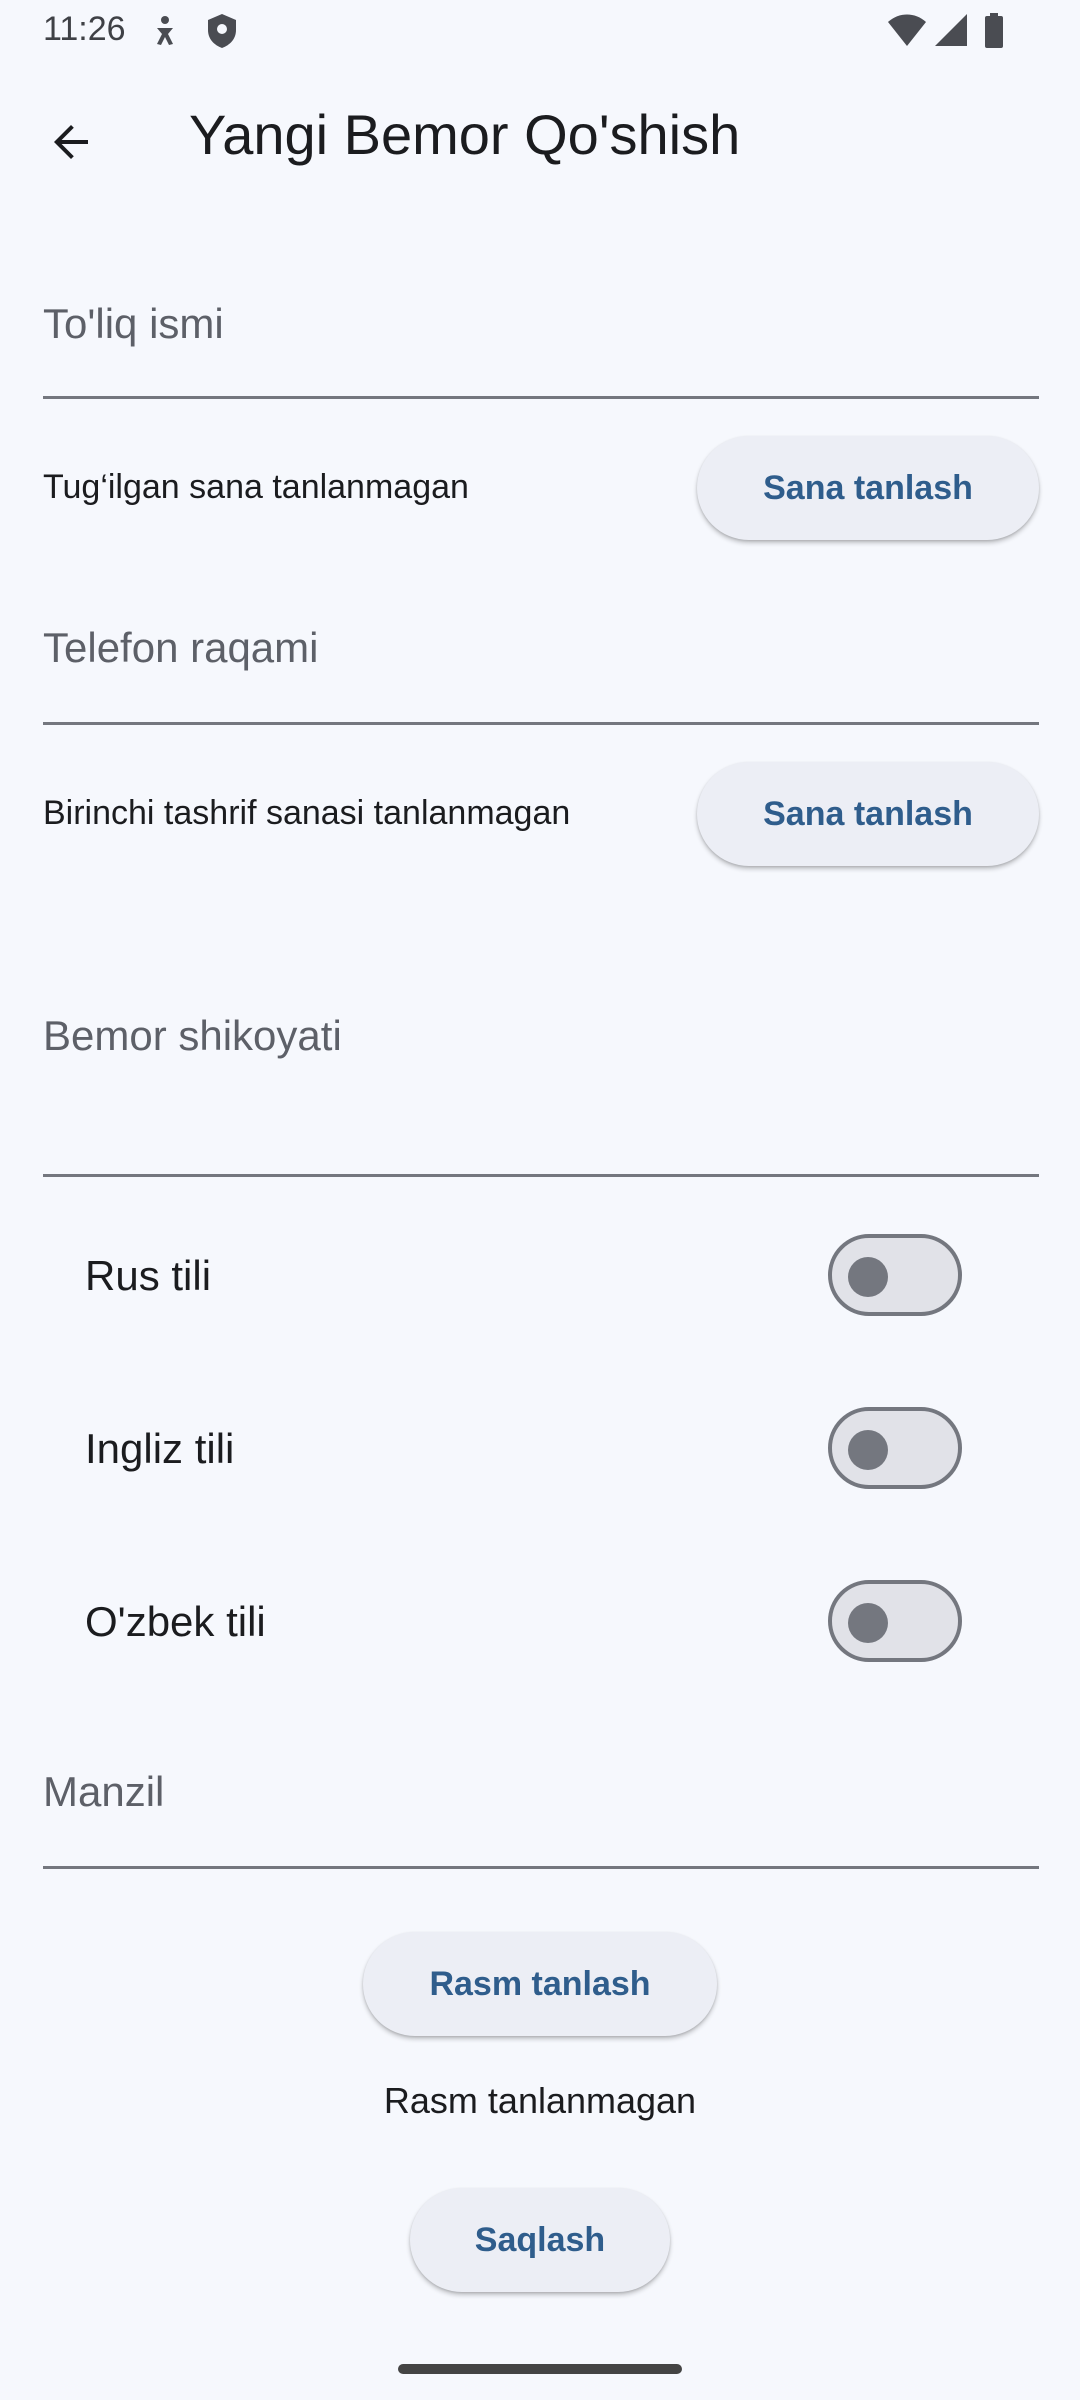 The height and width of the screenshot is (2400, 1080). I want to click on select-image-button: Rasm tanlash, so click(540, 1984).